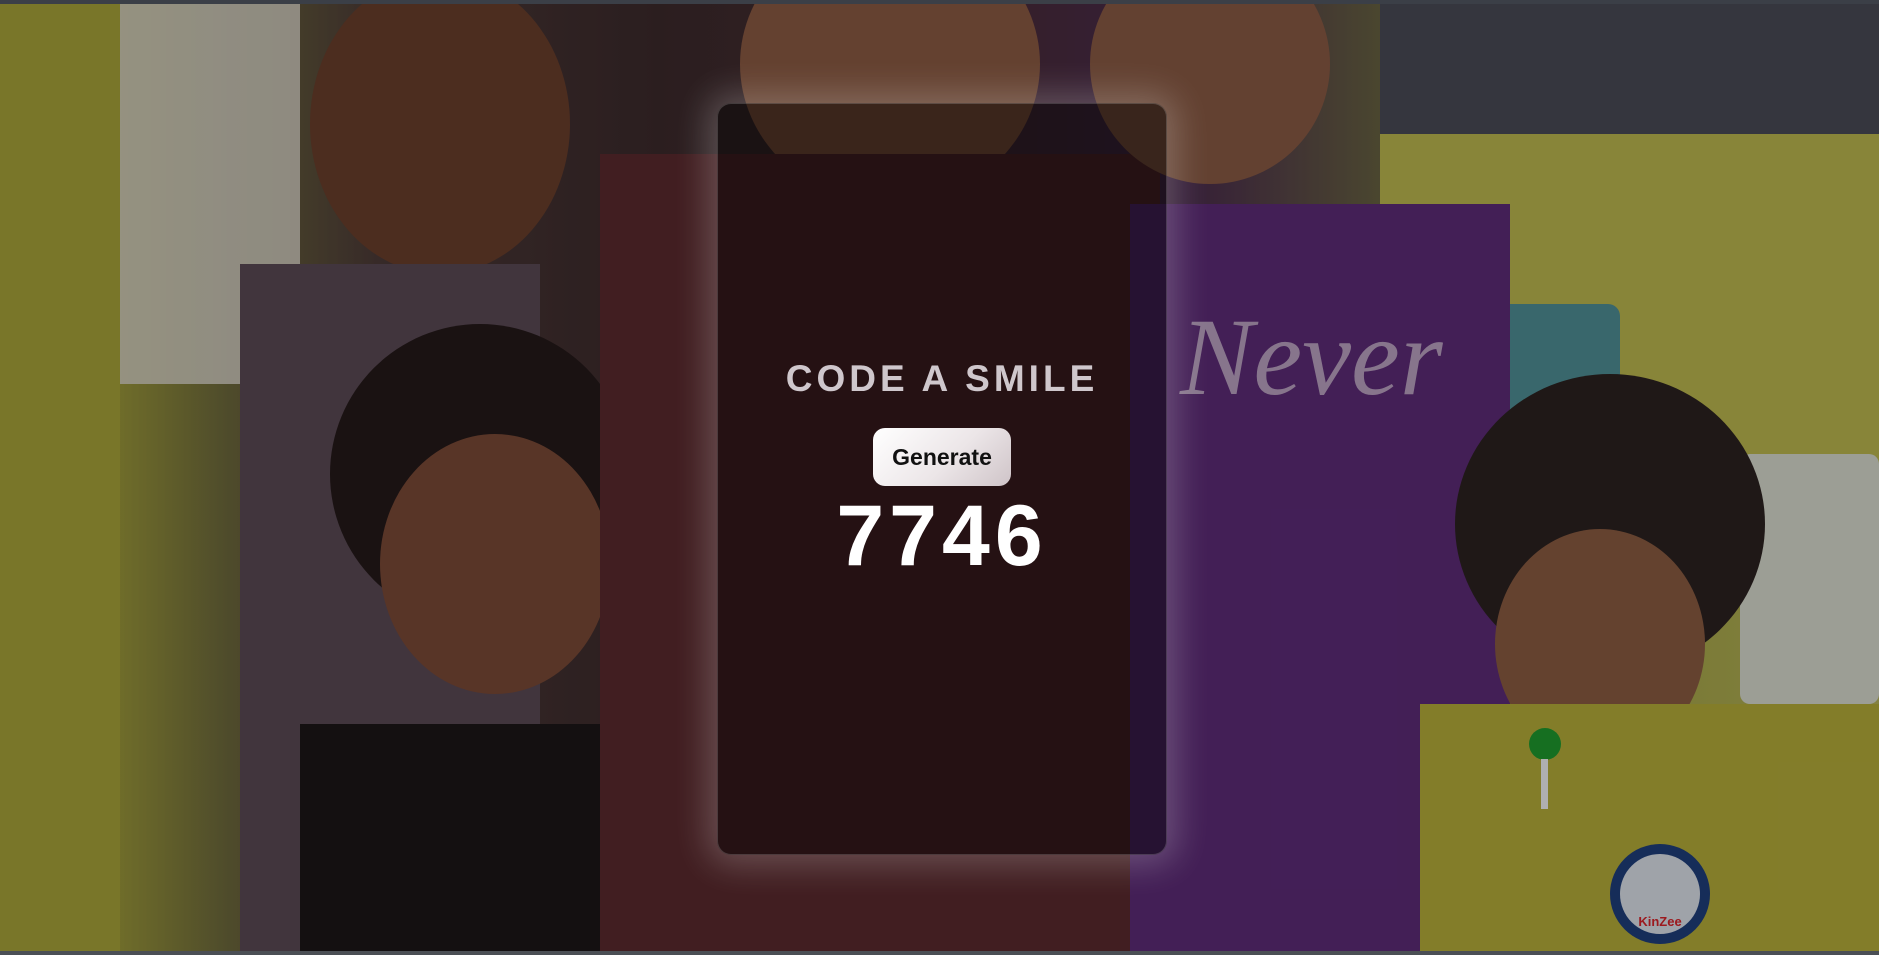 The image size is (1879, 955). What do you see at coordinates (942, 536) in the screenshot?
I see `generated-number: 7746` at bounding box center [942, 536].